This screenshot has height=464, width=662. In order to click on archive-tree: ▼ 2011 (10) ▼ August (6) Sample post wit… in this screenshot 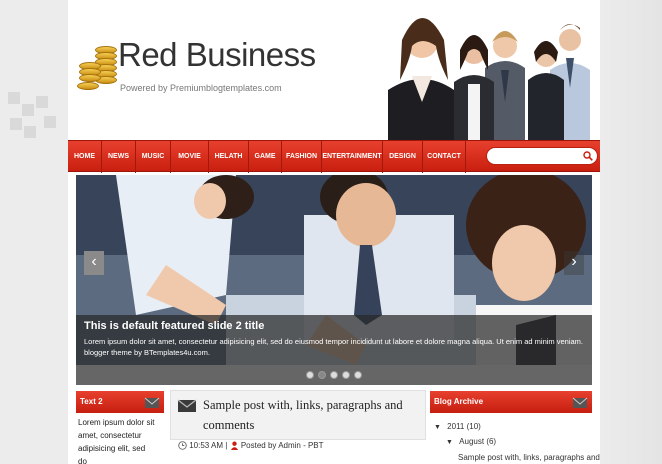, I will do `click(517, 442)`.